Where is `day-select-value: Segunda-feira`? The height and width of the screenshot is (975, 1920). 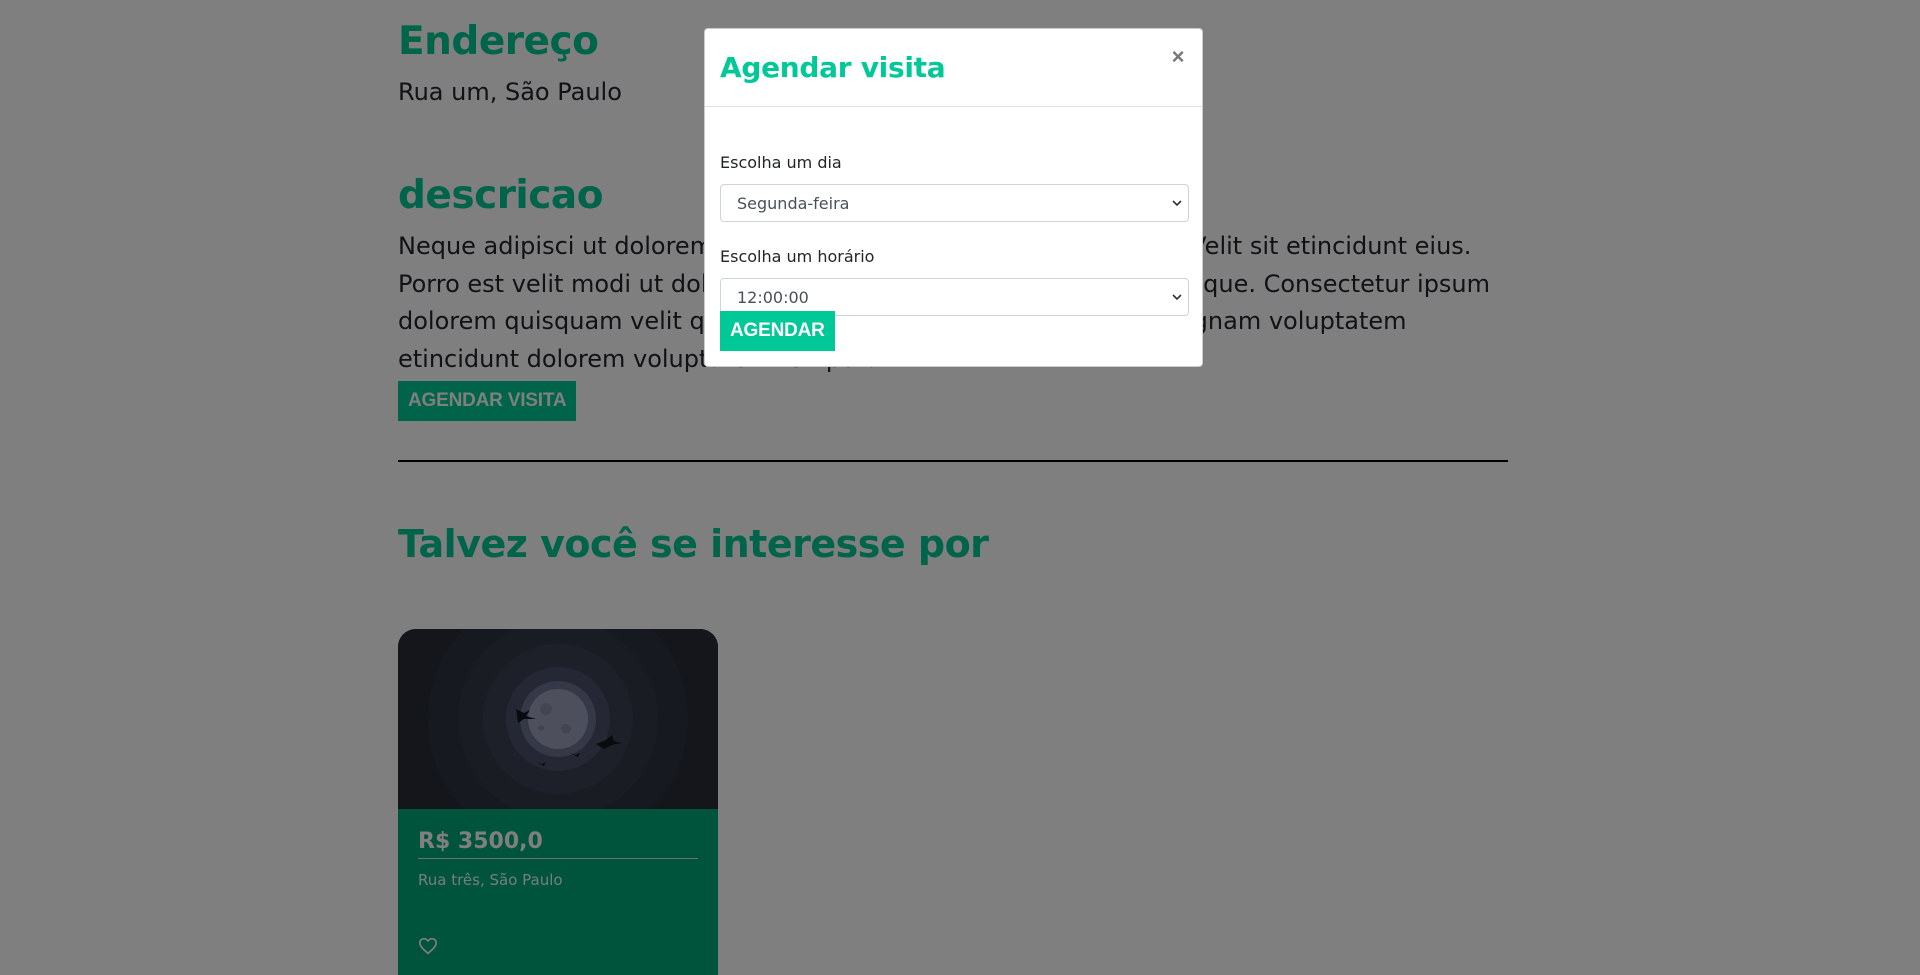
day-select-value: Segunda-feira is located at coordinates (793, 203).